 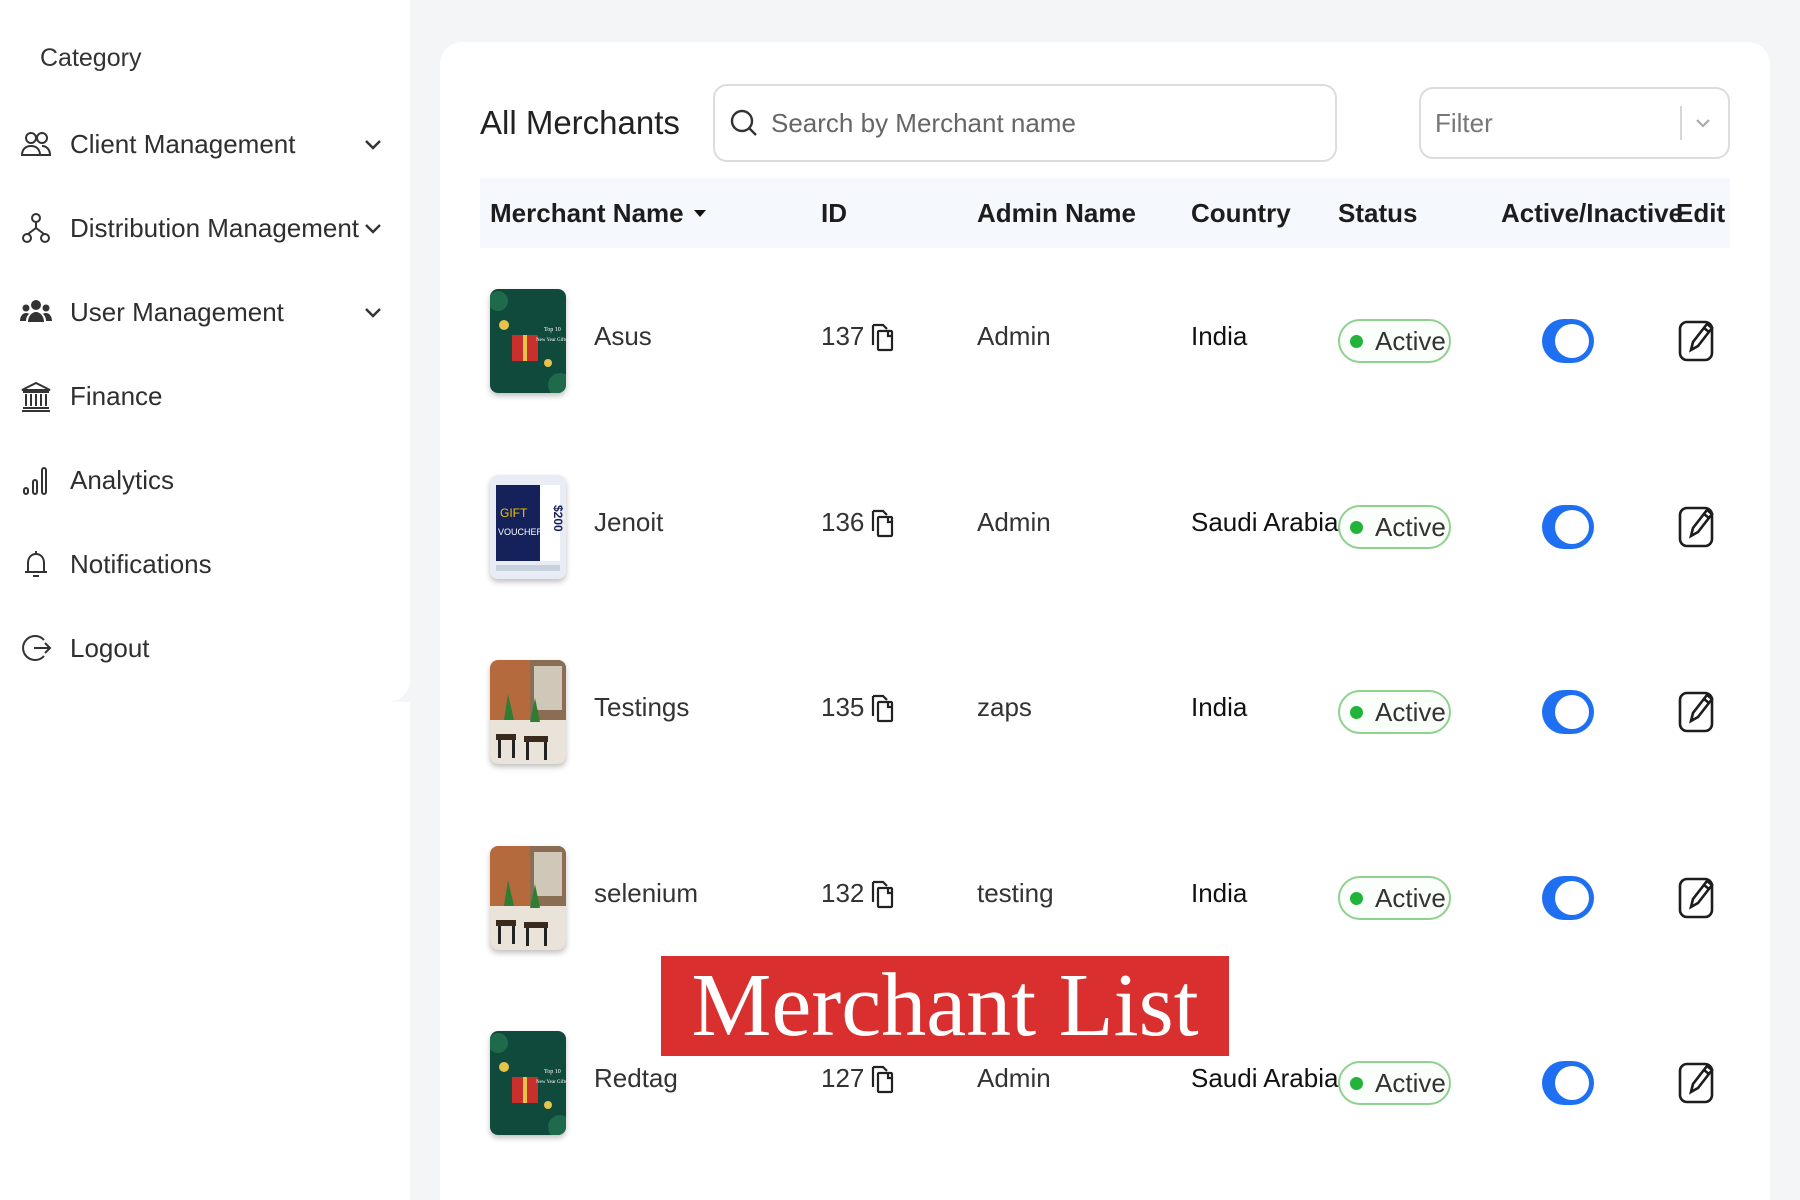 What do you see at coordinates (116, 395) in the screenshot?
I see `sidebar-item-label: Finance` at bounding box center [116, 395].